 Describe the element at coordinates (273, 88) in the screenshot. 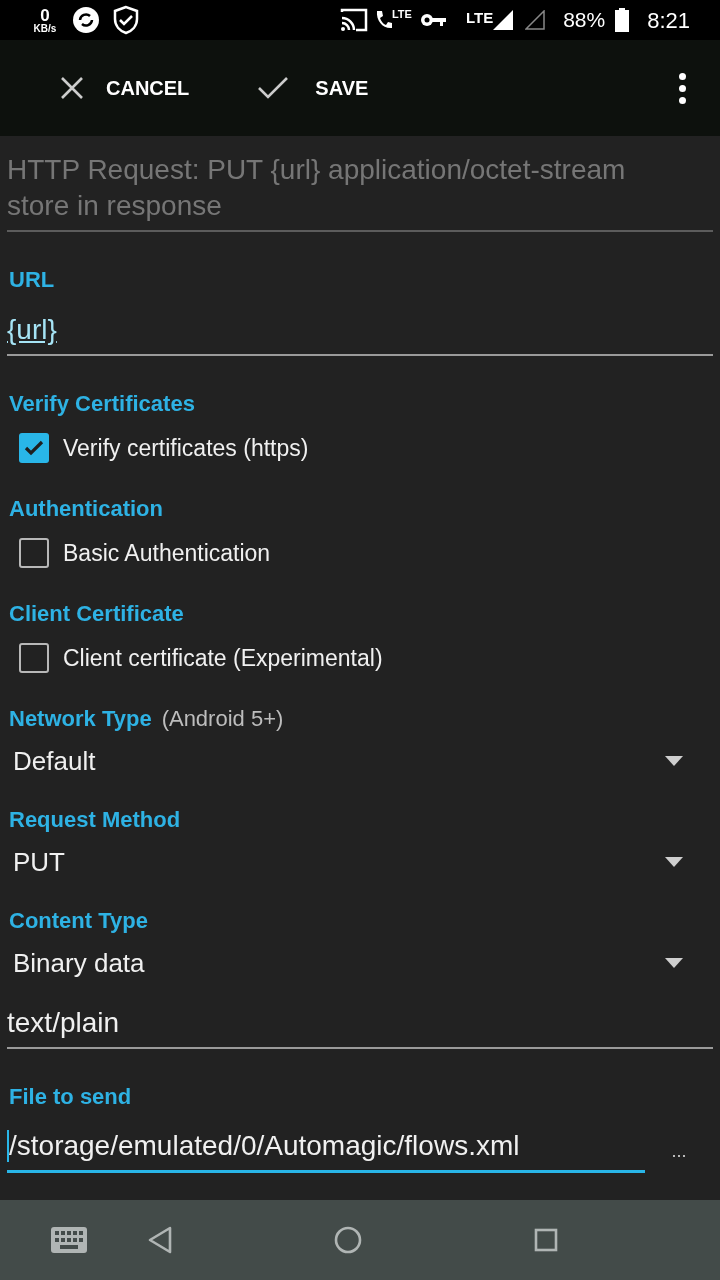

I see `check-icon` at that location.